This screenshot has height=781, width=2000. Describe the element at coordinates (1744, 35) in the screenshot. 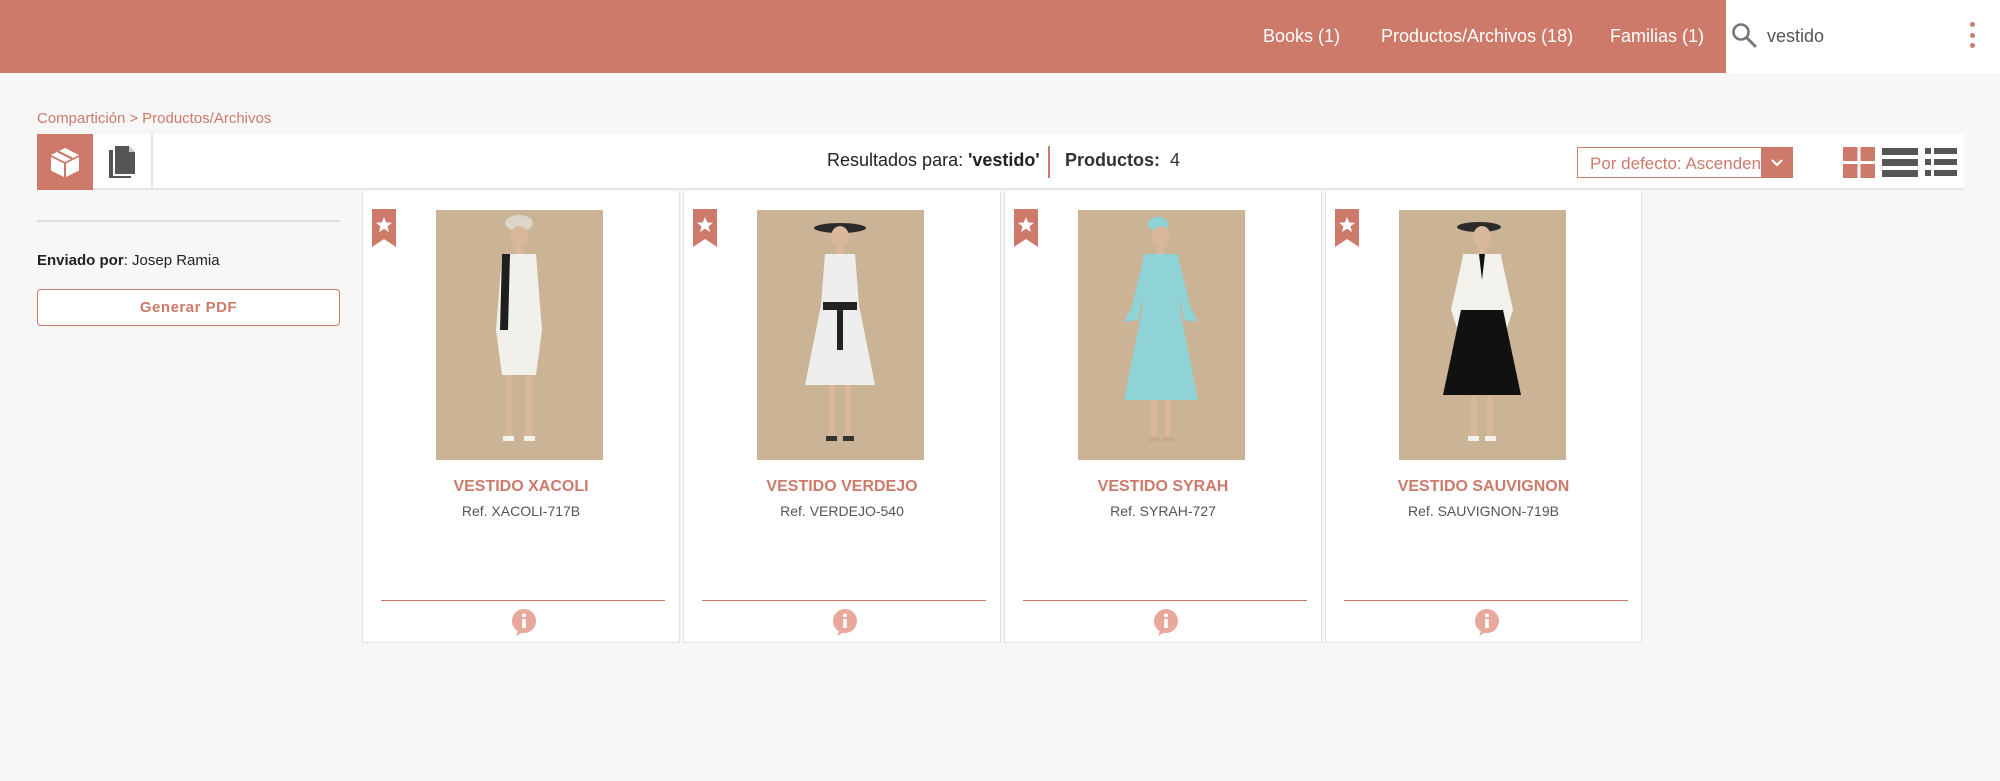

I see `search-icon` at that location.